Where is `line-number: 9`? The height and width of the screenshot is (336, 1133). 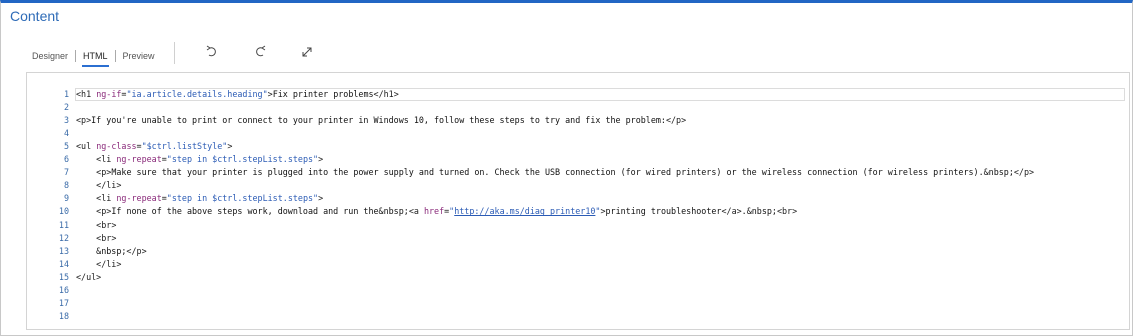 line-number: 9 is located at coordinates (66, 198).